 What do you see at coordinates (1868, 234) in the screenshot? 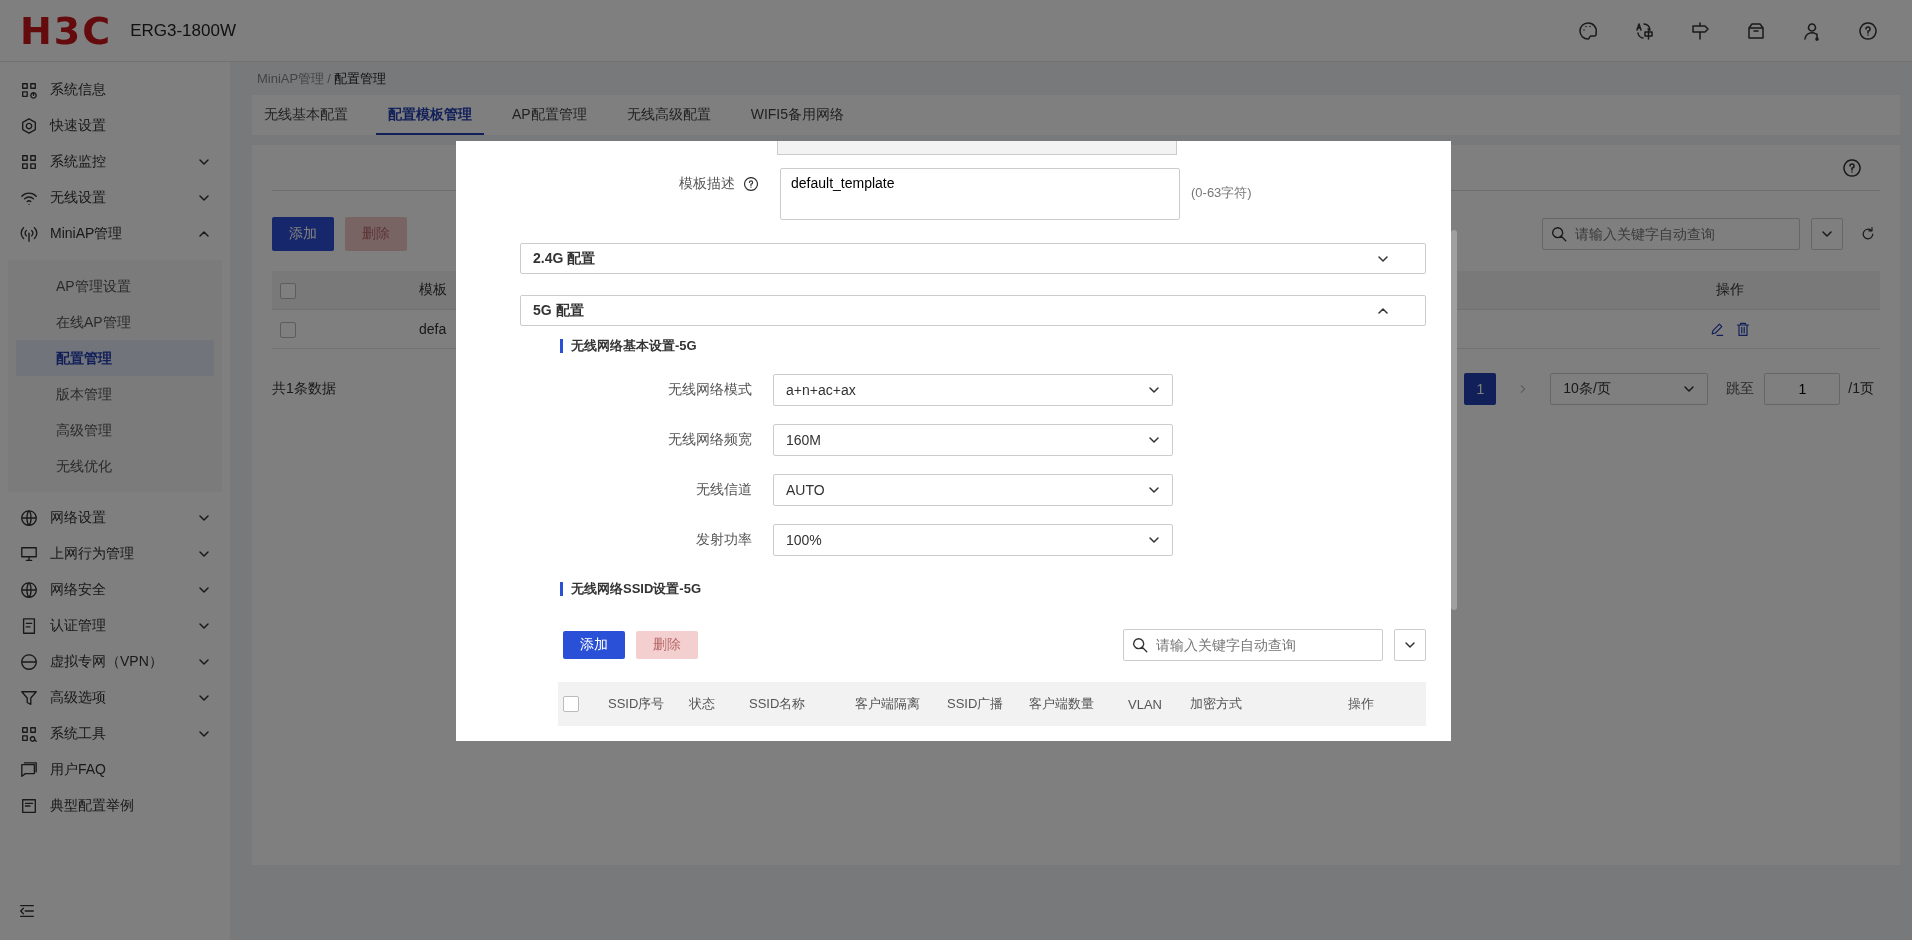
I see `refresh-icon` at bounding box center [1868, 234].